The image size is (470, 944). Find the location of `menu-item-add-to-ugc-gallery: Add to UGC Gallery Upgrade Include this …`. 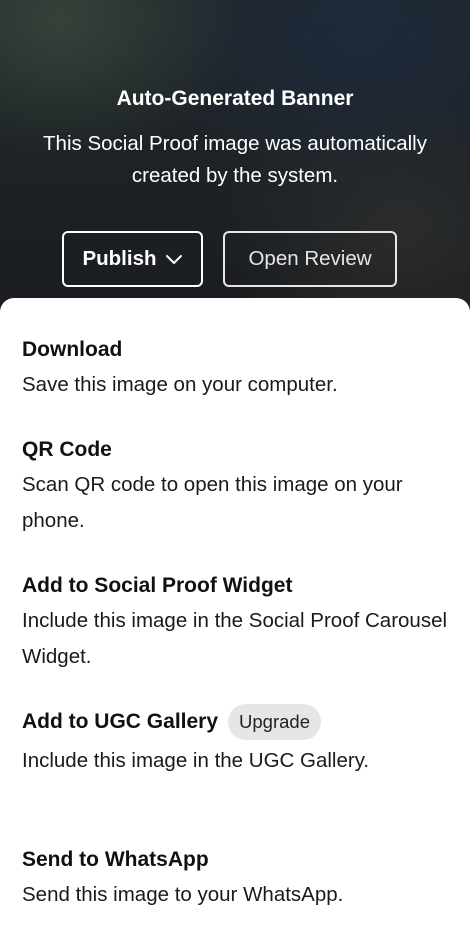

menu-item-add-to-ugc-gallery: Add to UGC Gallery Upgrade Include this … is located at coordinates (237, 741).